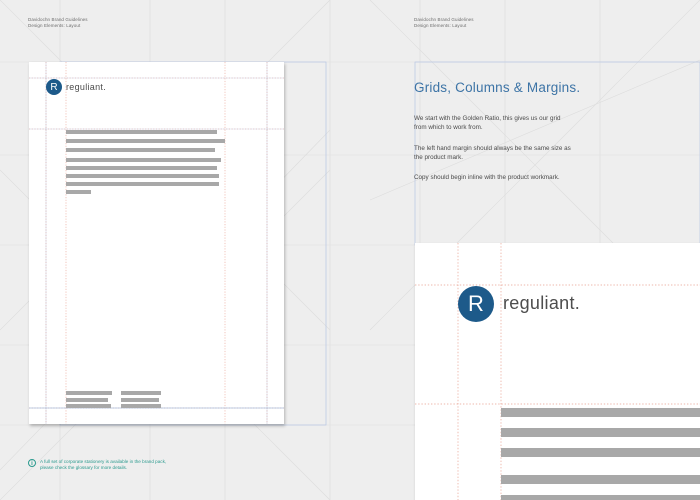 This screenshot has width=700, height=500. What do you see at coordinates (542, 303) in the screenshot?
I see `logo-wordmark-large: reguliant.` at bounding box center [542, 303].